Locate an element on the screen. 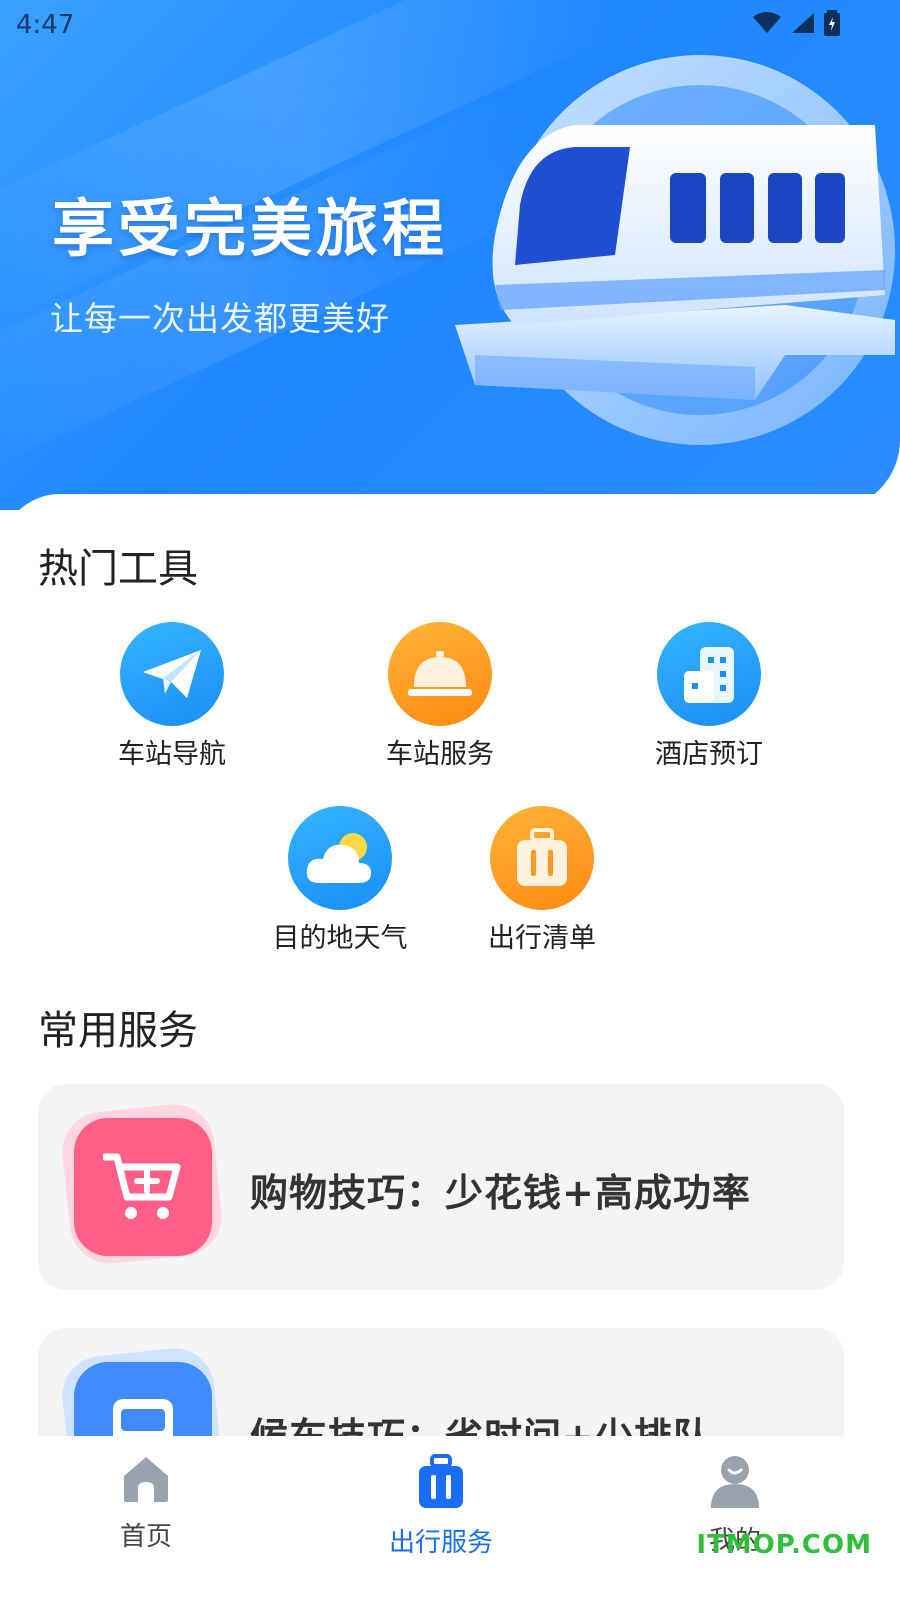 Image resolution: width=900 pixels, height=1600 pixels. tab-label: 首页 is located at coordinates (145, 1537).